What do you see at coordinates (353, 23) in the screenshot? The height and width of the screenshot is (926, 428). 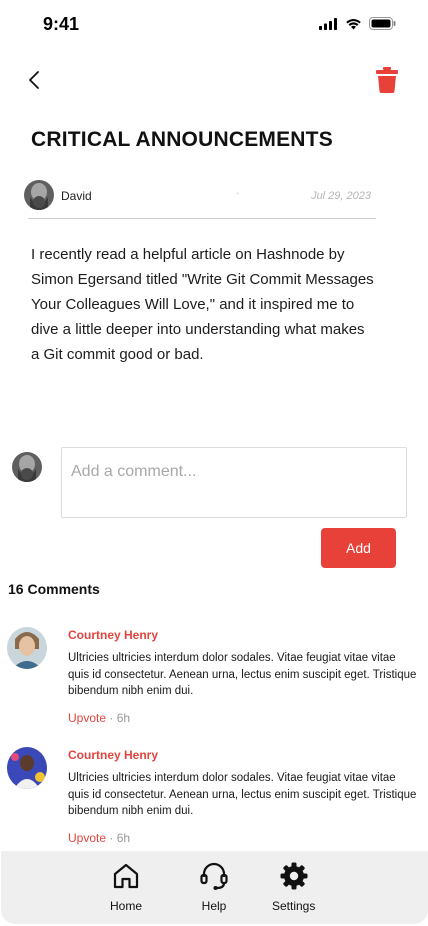 I see `wifi-icon` at bounding box center [353, 23].